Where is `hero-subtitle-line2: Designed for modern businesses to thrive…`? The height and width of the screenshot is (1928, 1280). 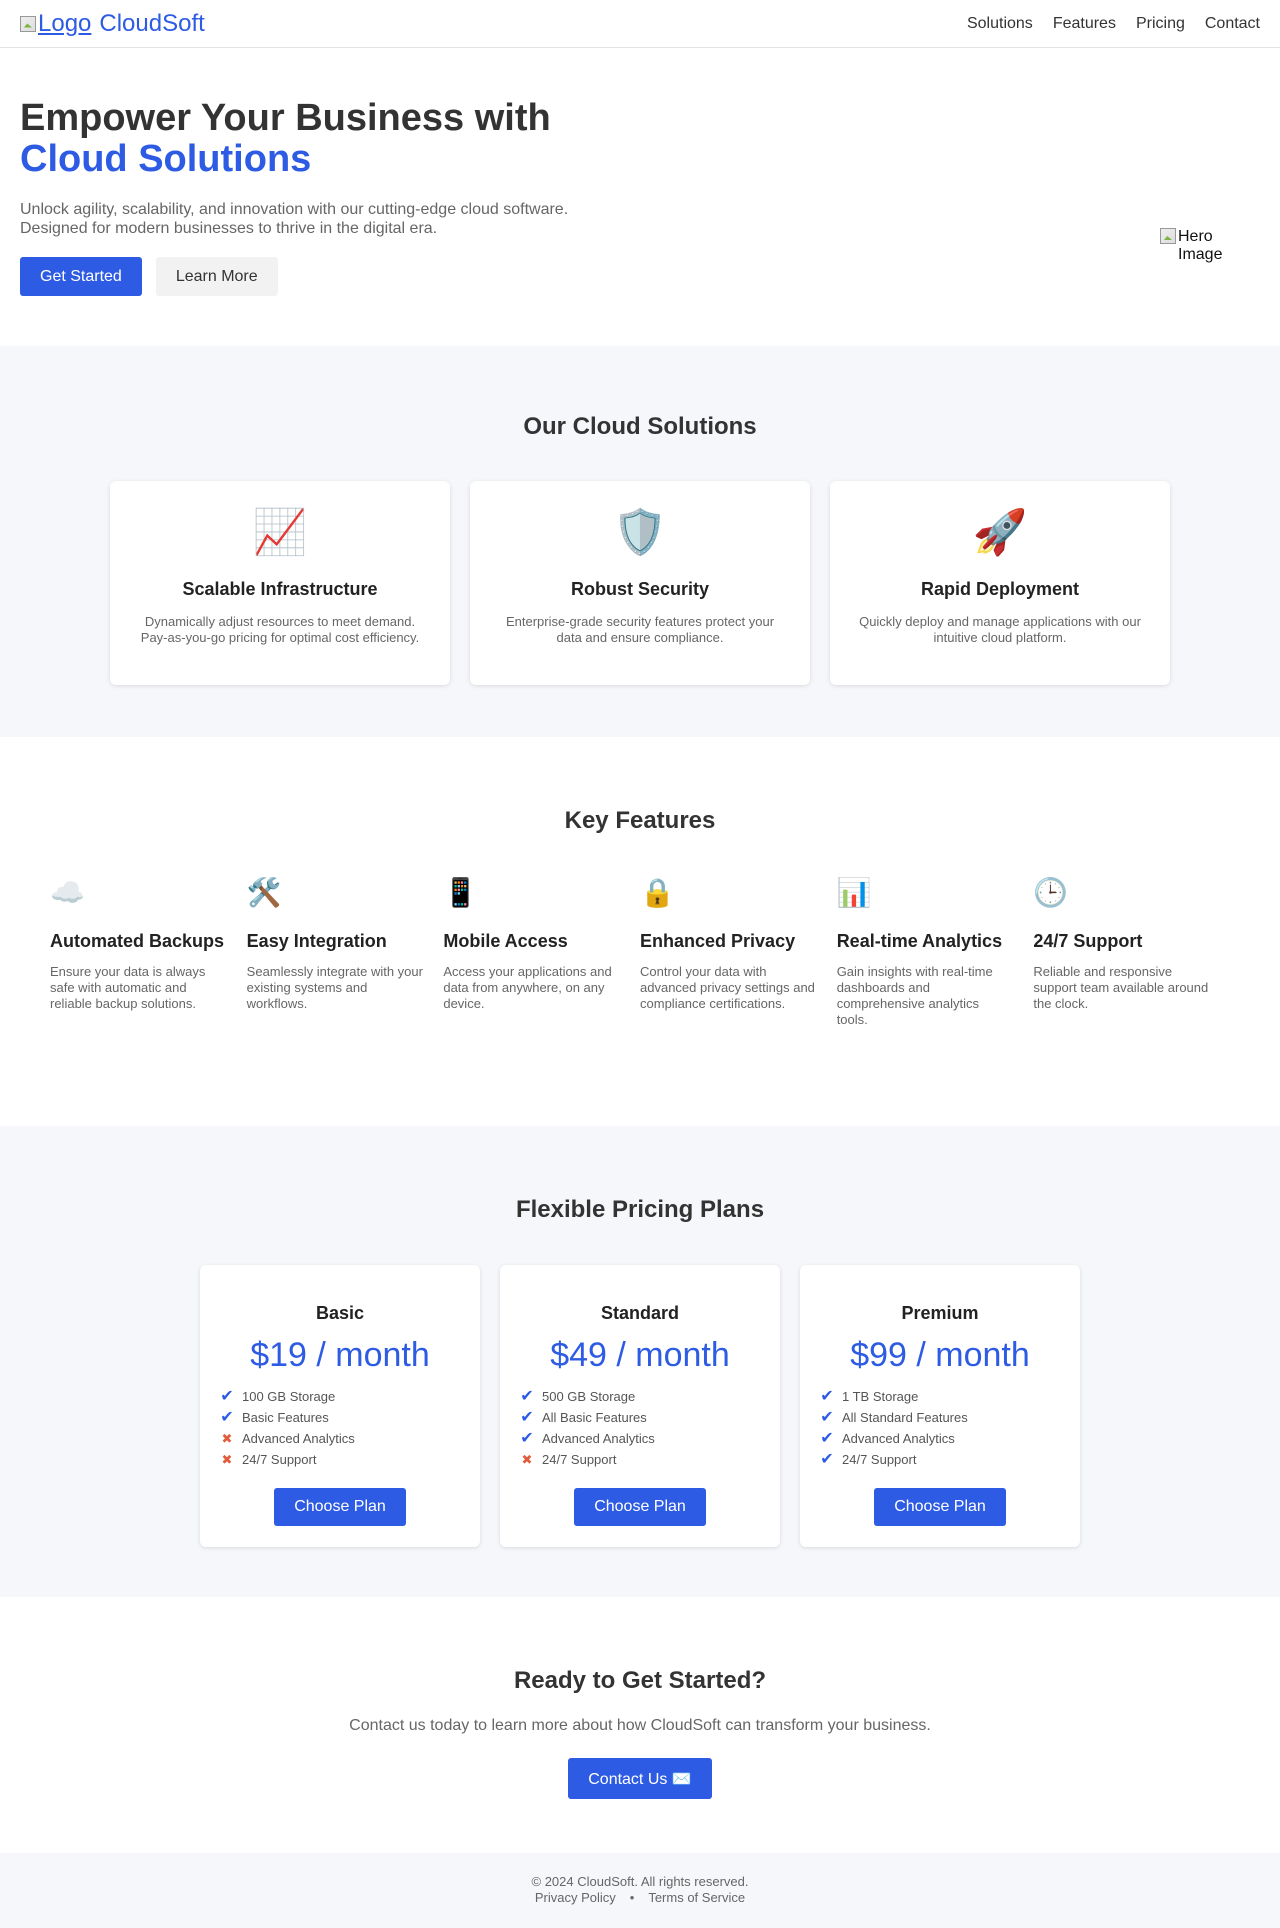 hero-subtitle-line2: Designed for modern businesses to thrive… is located at coordinates (229, 228).